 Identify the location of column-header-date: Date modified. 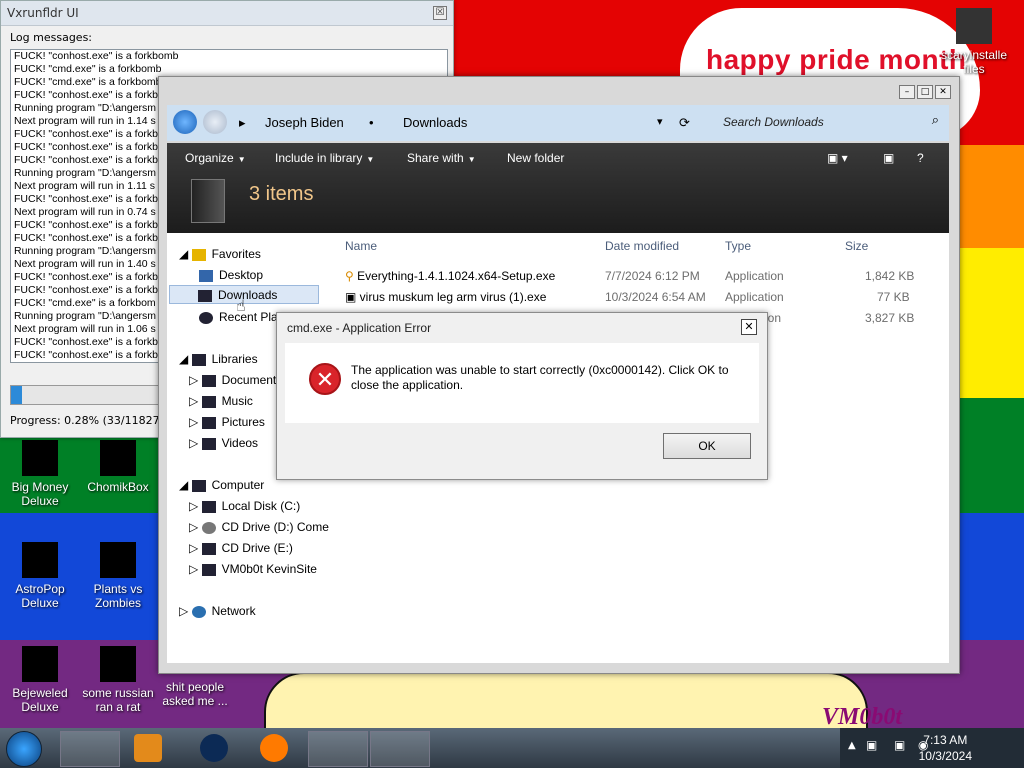
(642, 246).